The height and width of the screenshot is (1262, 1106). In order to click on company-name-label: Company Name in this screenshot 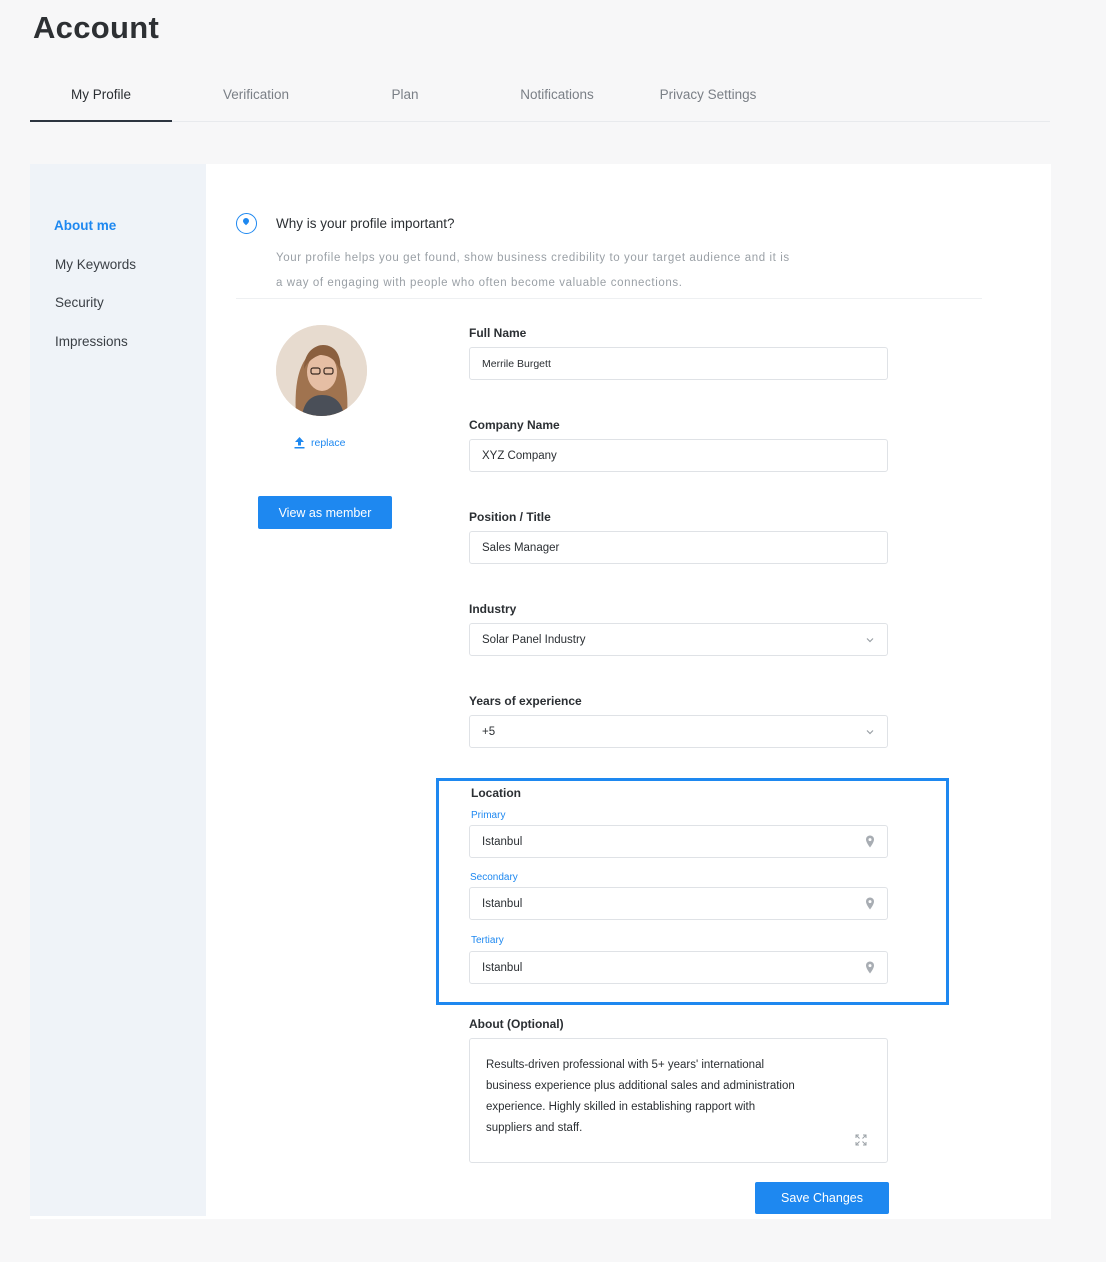, I will do `click(514, 425)`.